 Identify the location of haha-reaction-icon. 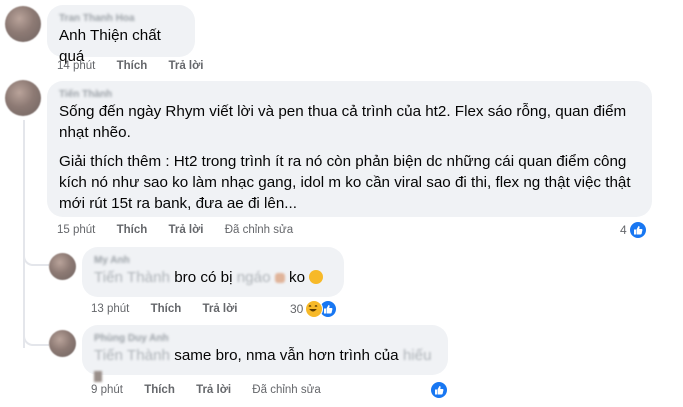
(314, 309).